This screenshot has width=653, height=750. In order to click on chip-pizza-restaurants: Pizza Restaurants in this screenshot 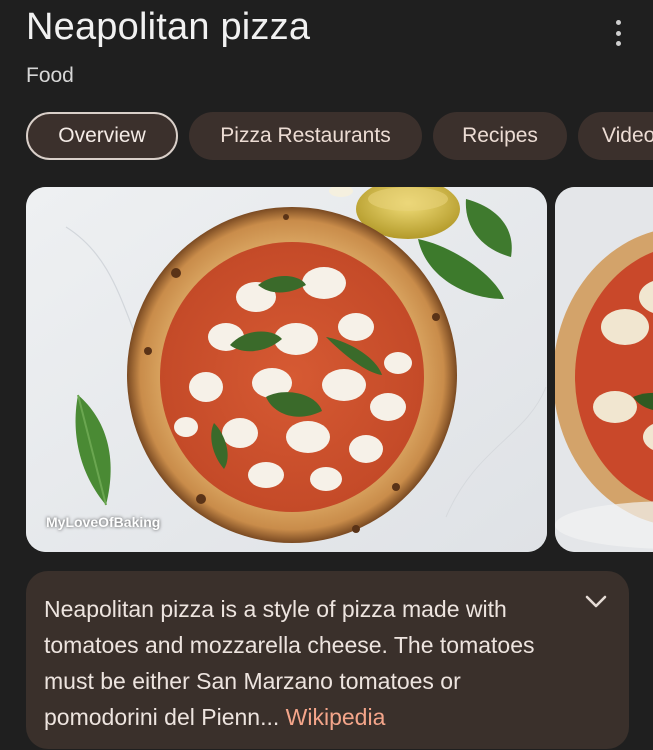, I will do `click(305, 136)`.